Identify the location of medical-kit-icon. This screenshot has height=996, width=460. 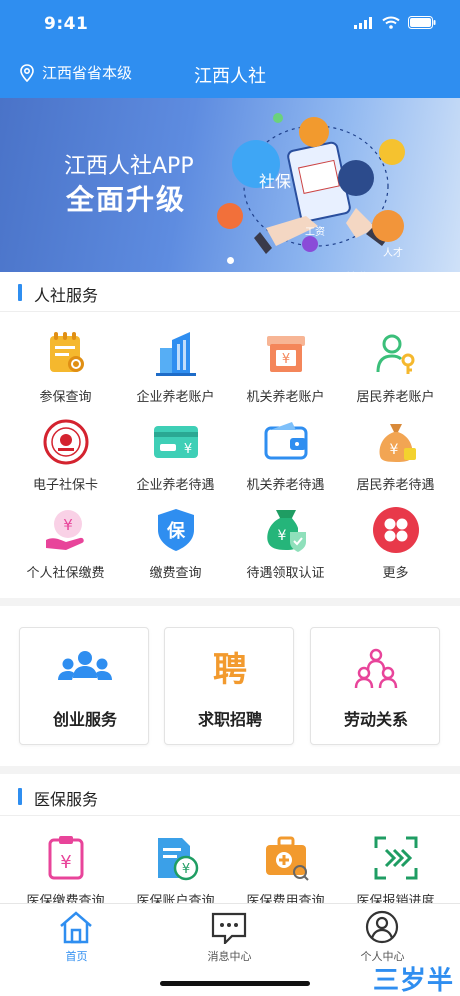
(287, 858).